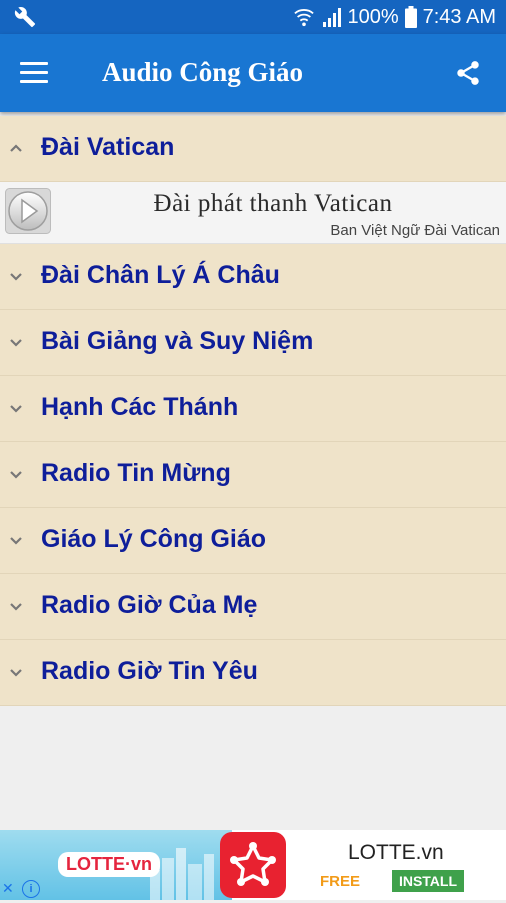 This screenshot has height=903, width=506. I want to click on category-item-hanh-cac-thanh: Hạnh Các Thánh, so click(253, 409).